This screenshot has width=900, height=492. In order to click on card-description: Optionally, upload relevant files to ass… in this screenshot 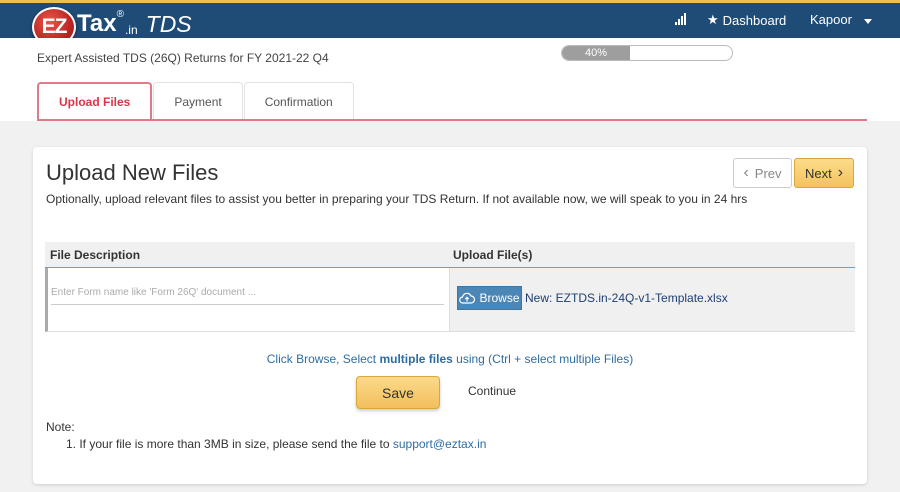, I will do `click(397, 199)`.